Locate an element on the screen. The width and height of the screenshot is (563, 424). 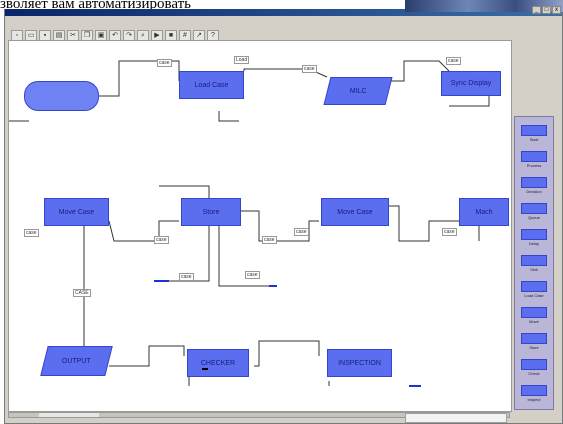
palette-label: Start is located at coordinates (534, 139).